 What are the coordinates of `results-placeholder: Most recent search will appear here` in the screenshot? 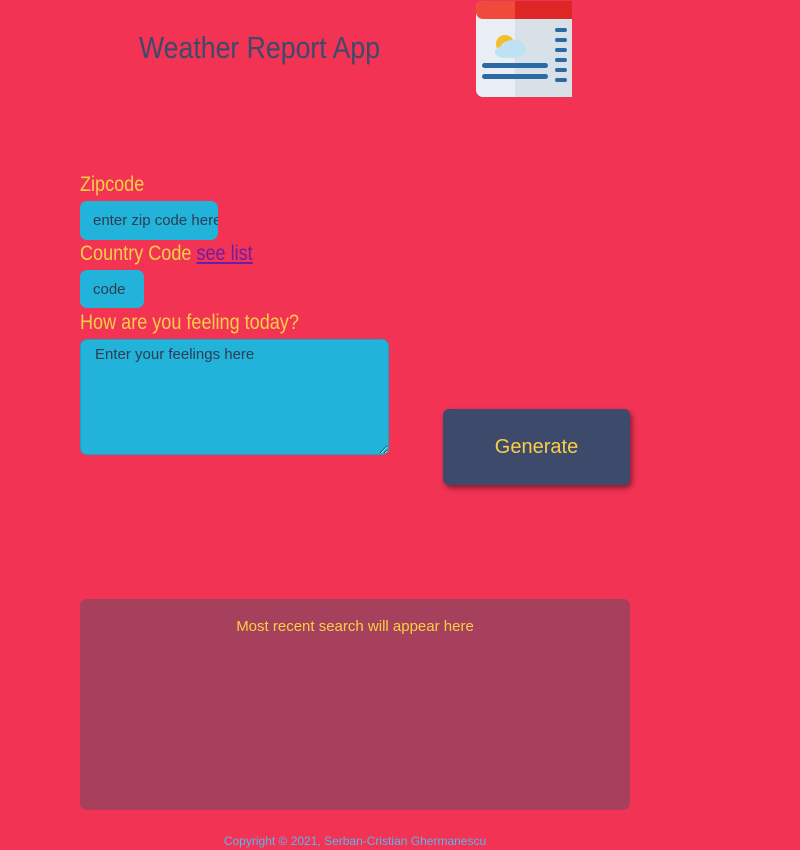 It's located at (355, 626).